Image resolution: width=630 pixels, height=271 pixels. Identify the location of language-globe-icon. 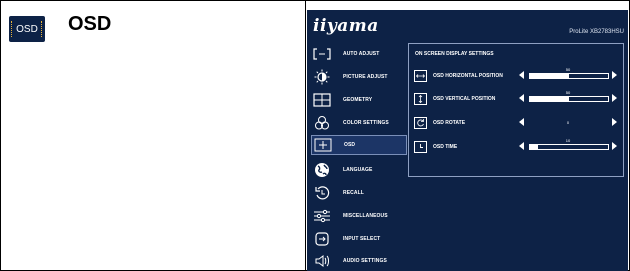
(322, 170).